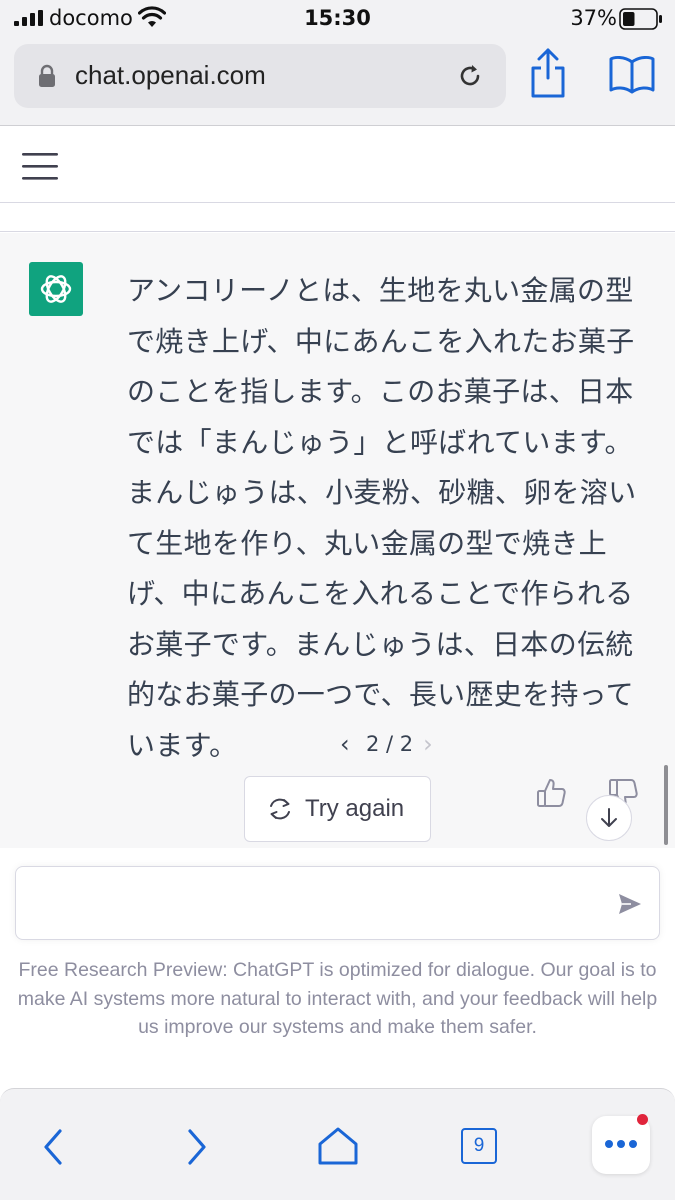 This screenshot has height=1200, width=675. What do you see at coordinates (433, 744) in the screenshot?
I see `next-response-button: ›` at bounding box center [433, 744].